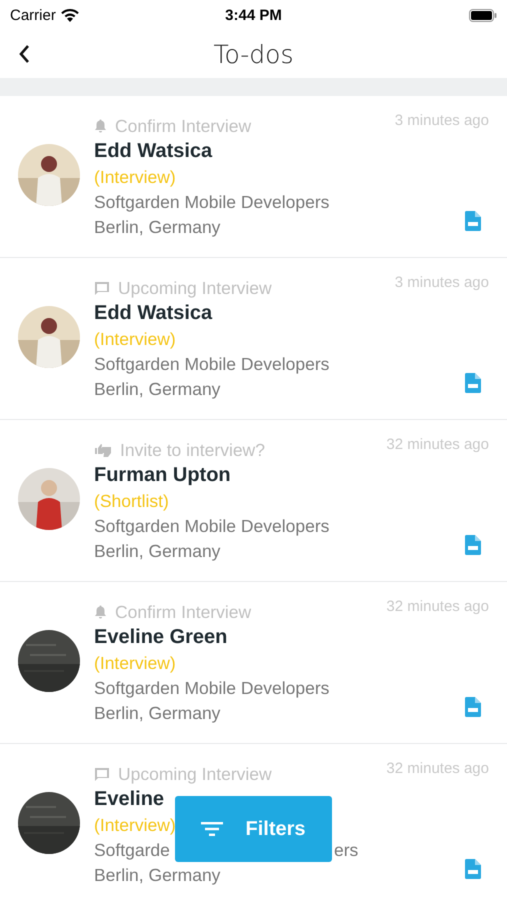 Image resolution: width=507 pixels, height=900 pixels. What do you see at coordinates (24, 54) in the screenshot?
I see `back-icon` at bounding box center [24, 54].